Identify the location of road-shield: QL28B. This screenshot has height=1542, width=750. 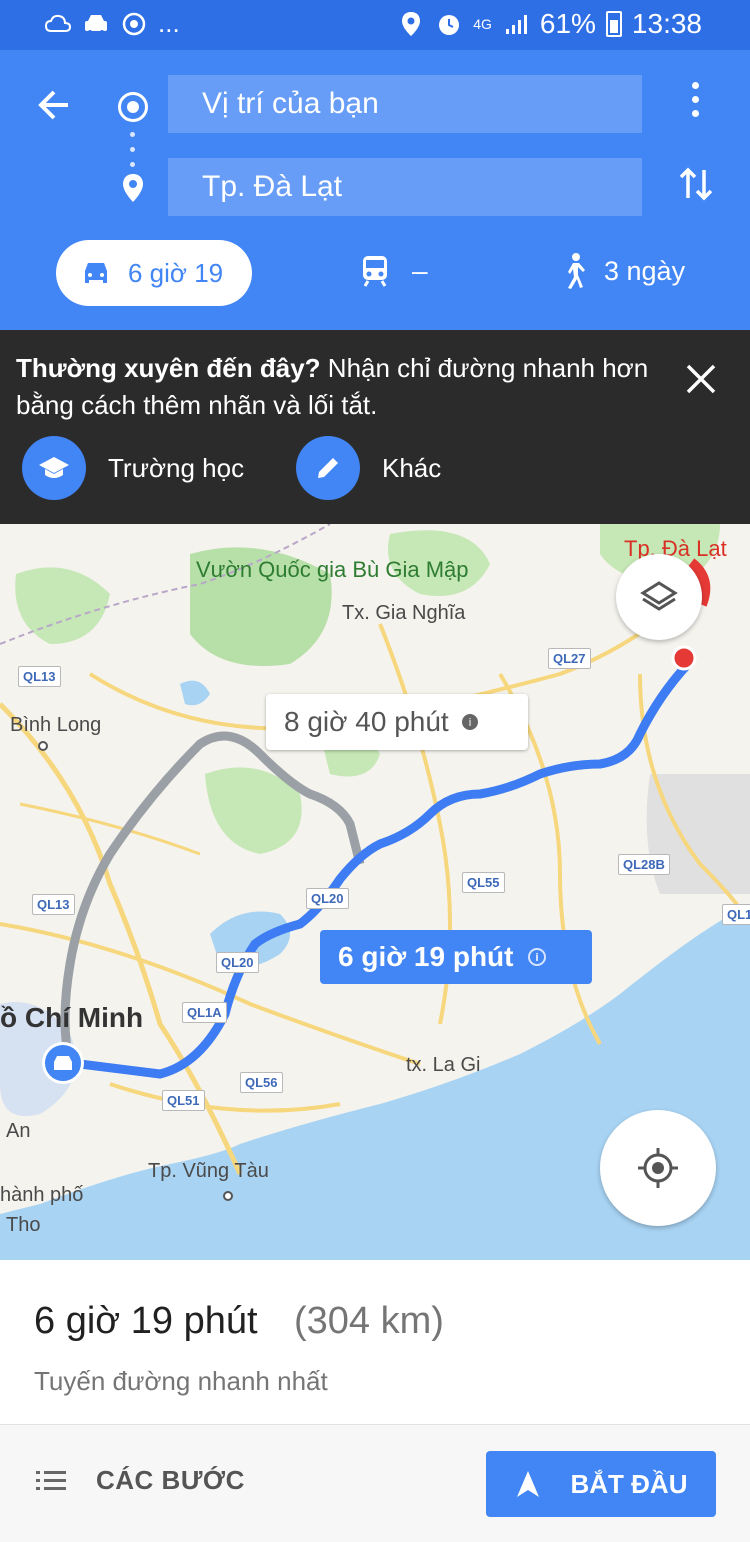
(644, 864).